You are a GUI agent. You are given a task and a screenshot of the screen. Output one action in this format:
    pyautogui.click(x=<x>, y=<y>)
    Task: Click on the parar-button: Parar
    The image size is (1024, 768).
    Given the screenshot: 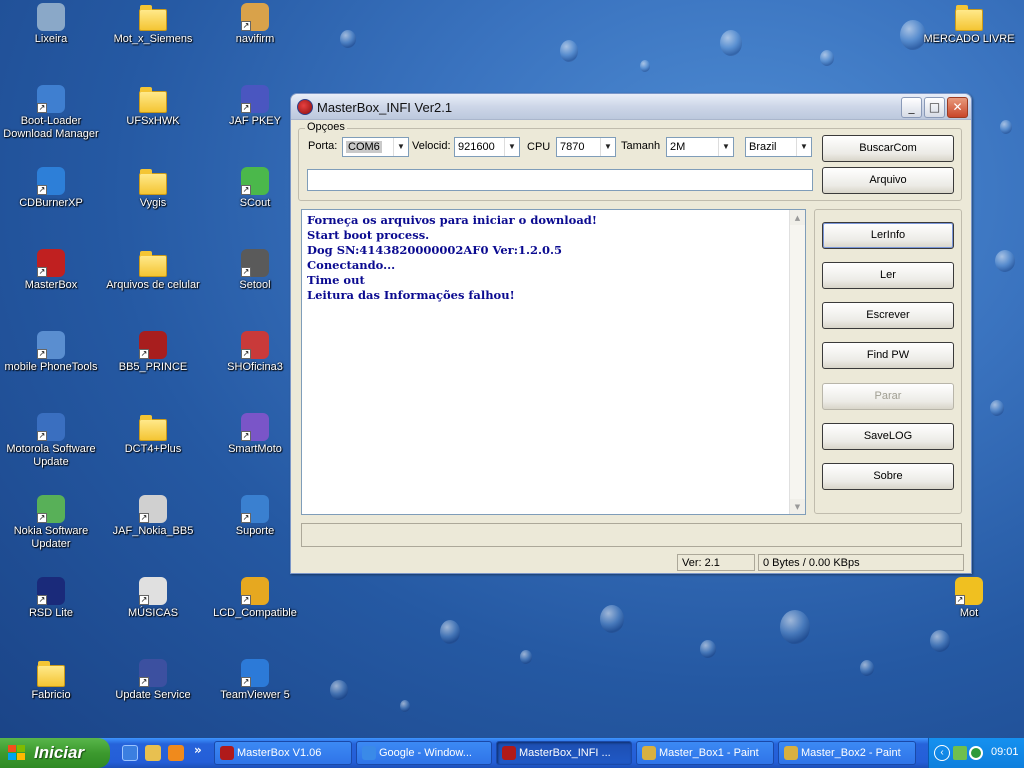 What is the action you would take?
    pyautogui.click(x=888, y=396)
    